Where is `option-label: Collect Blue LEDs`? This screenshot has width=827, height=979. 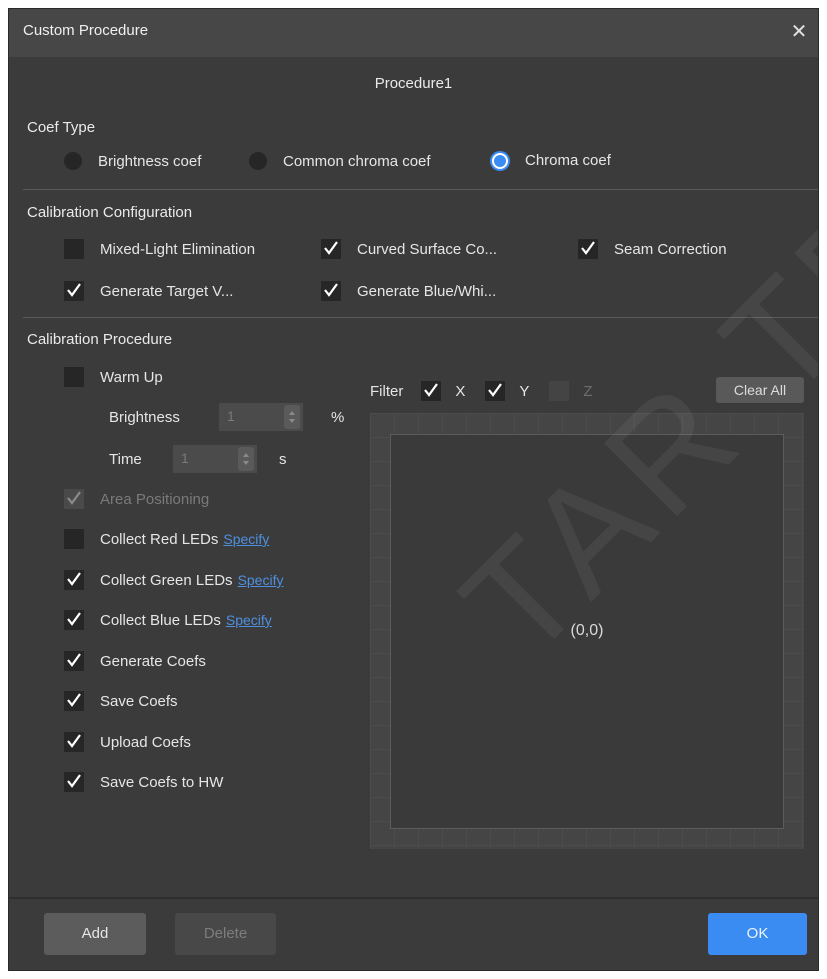 option-label: Collect Blue LEDs is located at coordinates (160, 620).